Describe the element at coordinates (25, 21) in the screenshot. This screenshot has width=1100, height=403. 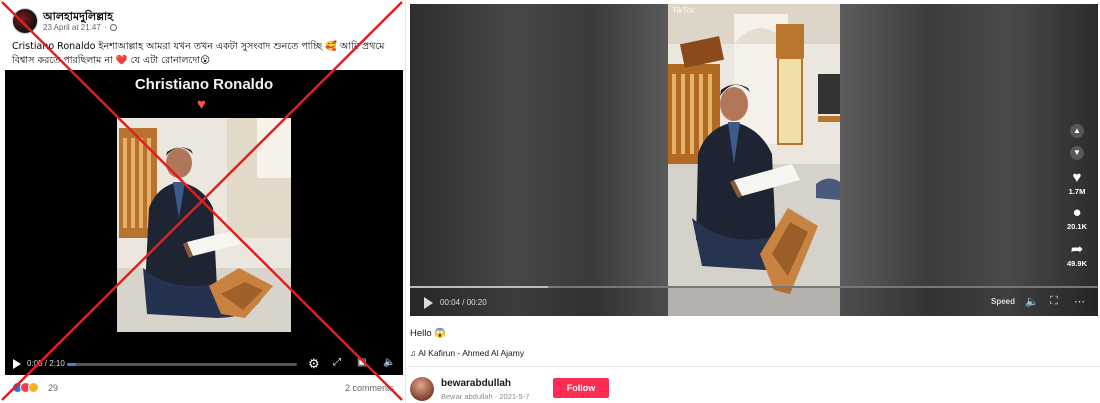
I see `page-avatar` at that location.